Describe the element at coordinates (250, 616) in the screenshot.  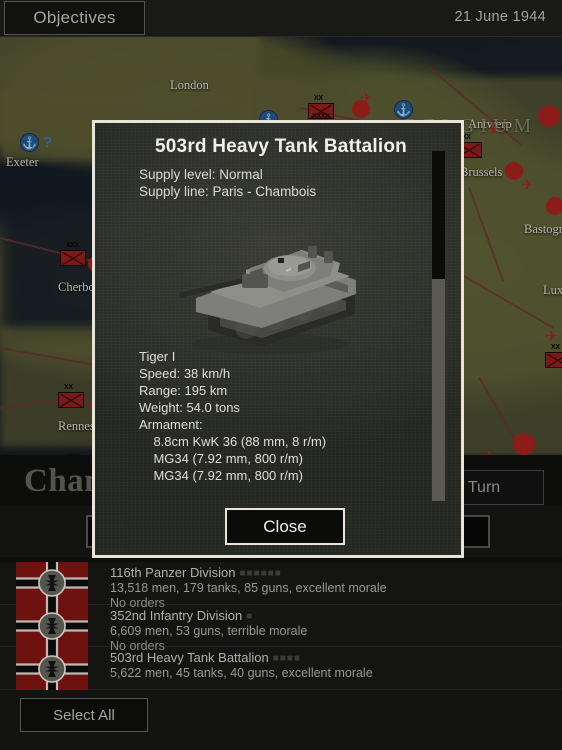
I see `unit-strength-pips: ■` at that location.